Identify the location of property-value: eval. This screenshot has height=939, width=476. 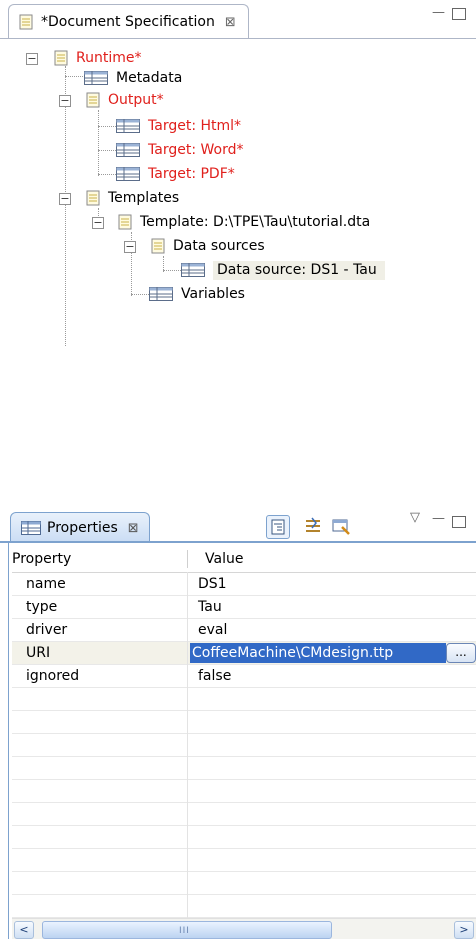
(212, 630).